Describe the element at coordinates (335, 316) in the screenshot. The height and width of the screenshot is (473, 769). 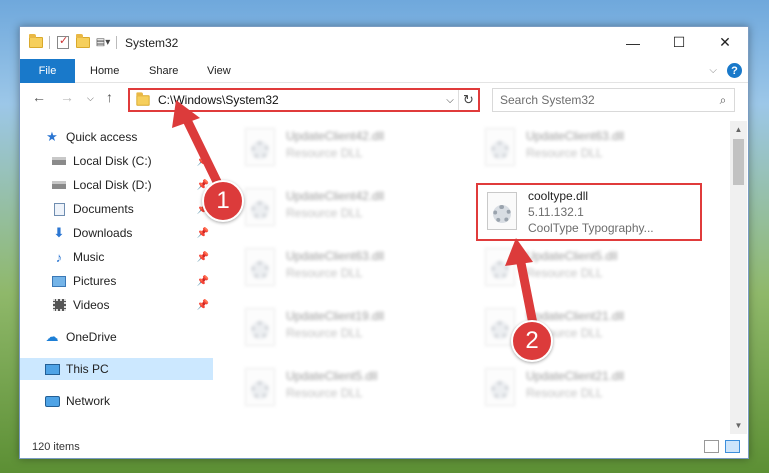
I see `file-name: UpdateClient19.dll` at that location.